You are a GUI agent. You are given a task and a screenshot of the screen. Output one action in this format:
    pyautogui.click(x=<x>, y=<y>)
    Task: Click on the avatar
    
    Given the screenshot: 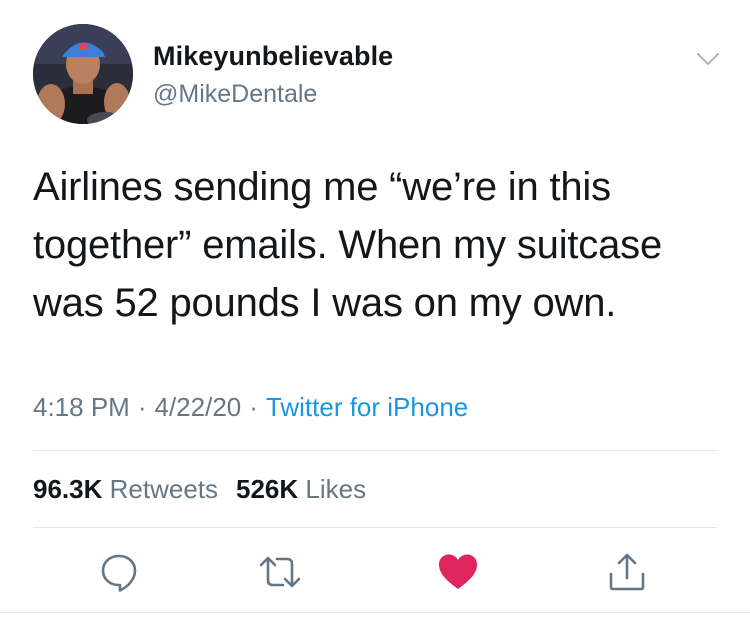 What is the action you would take?
    pyautogui.click(x=83, y=74)
    